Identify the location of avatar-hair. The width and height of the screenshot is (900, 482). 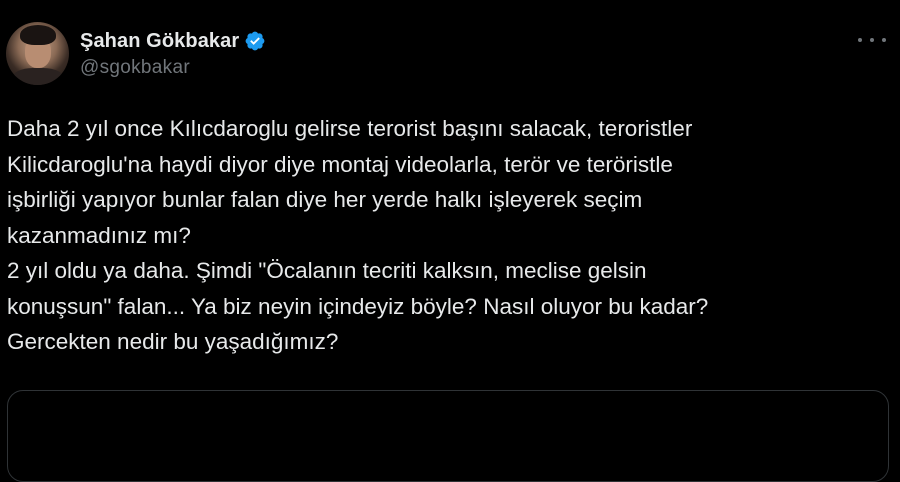
(38, 35).